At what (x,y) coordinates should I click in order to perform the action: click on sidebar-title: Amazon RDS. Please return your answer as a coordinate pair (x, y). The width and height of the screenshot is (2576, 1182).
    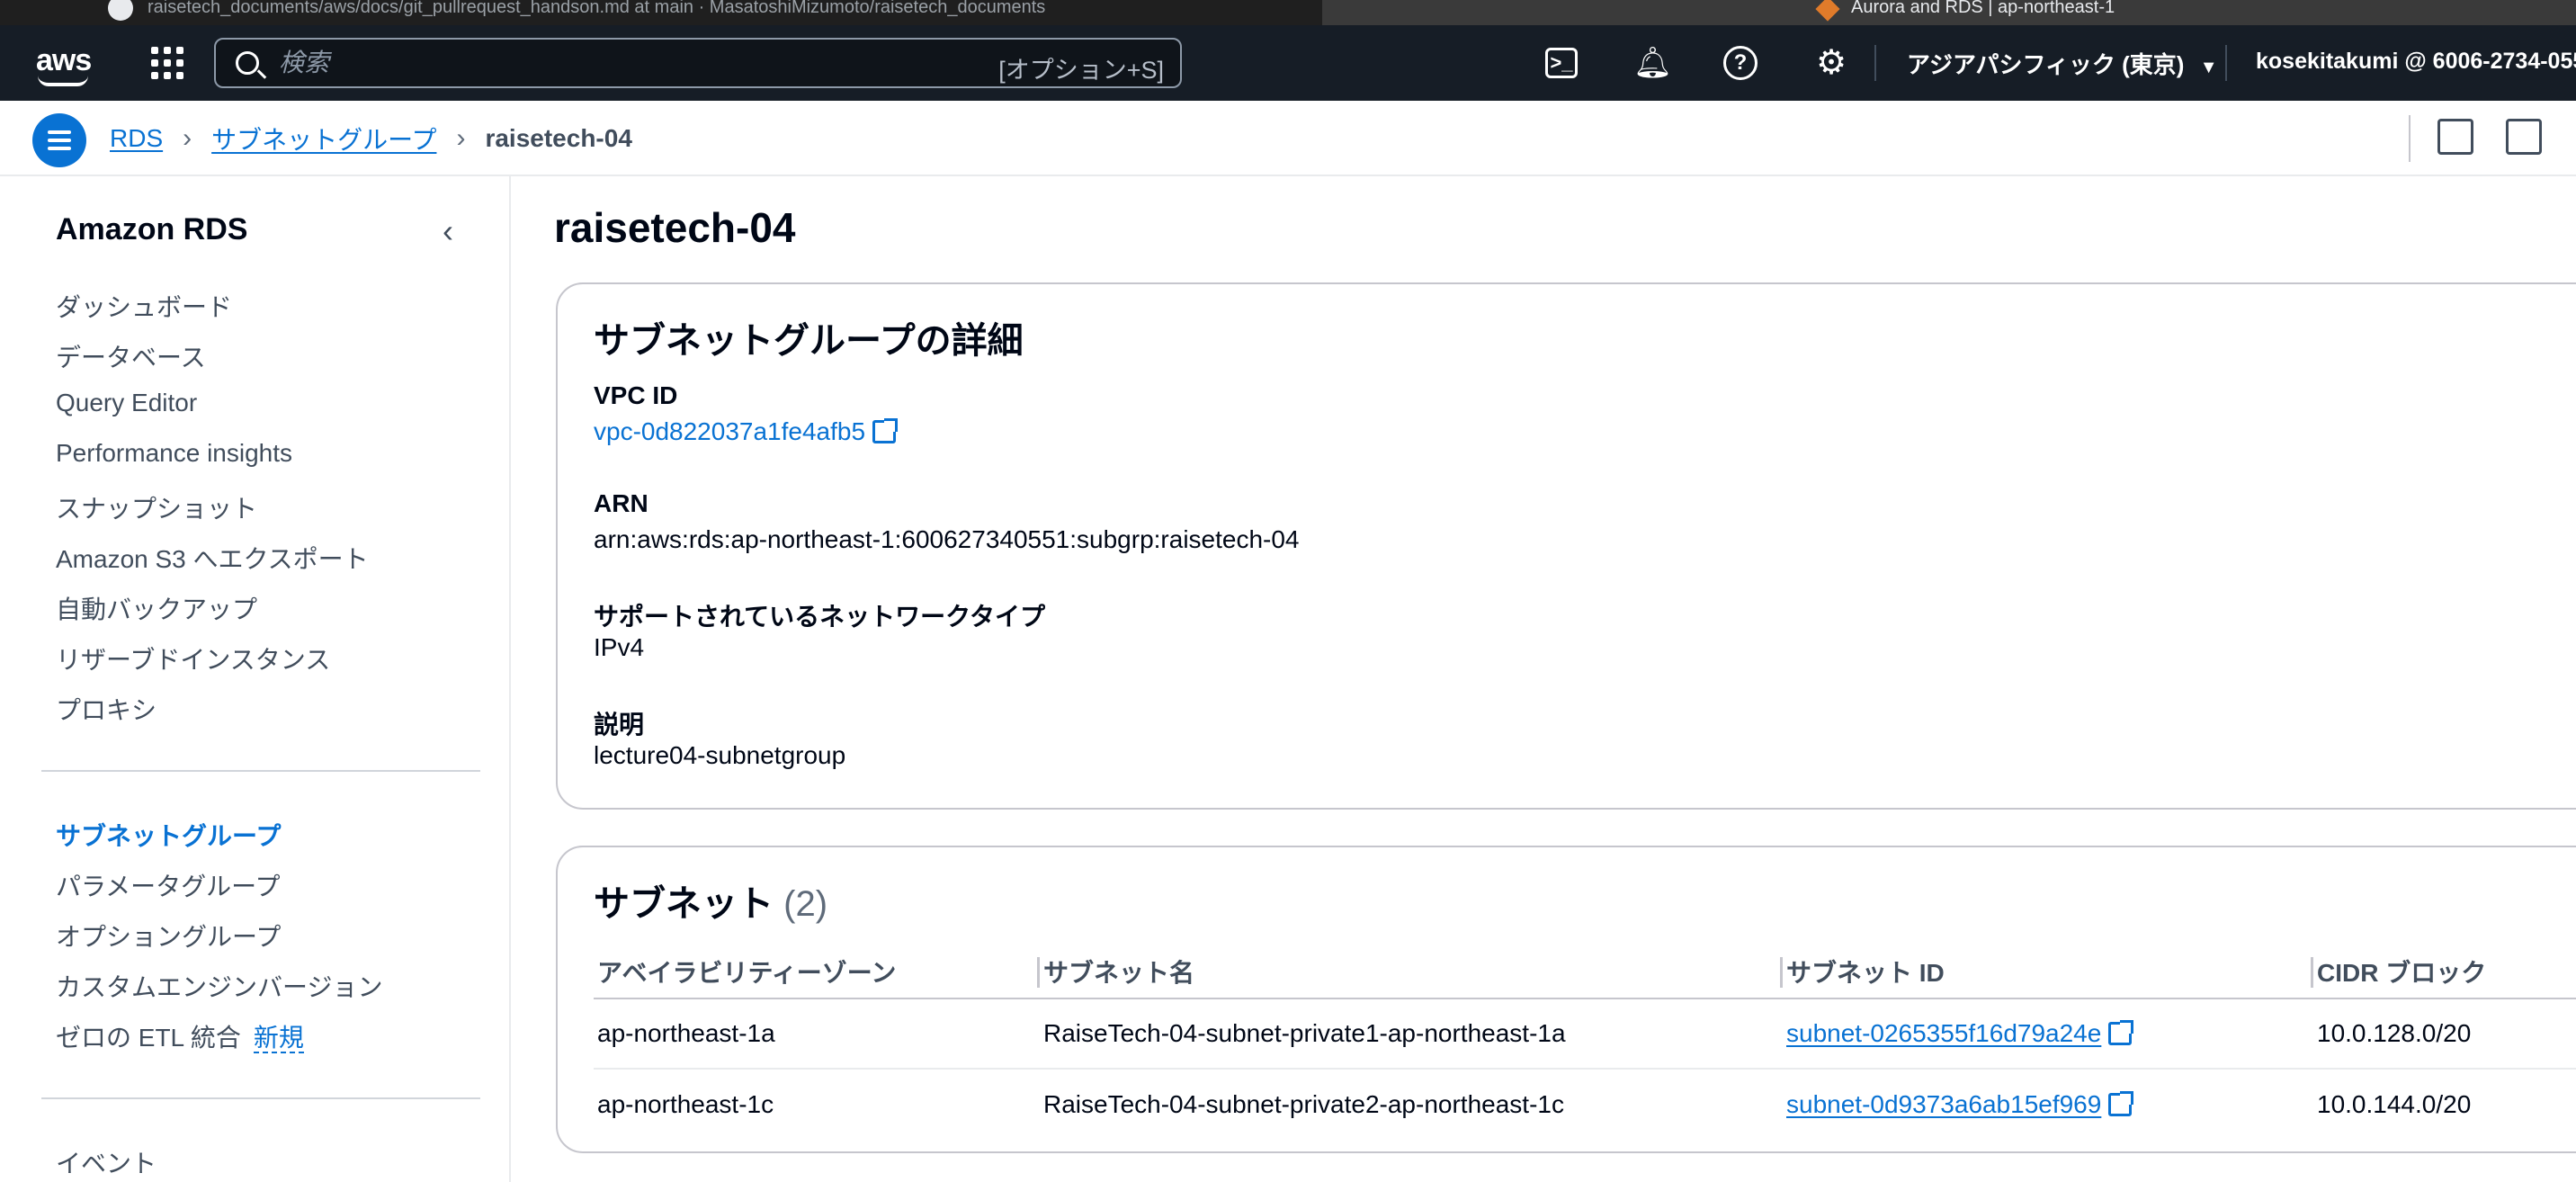
    Looking at the image, I should click on (152, 229).